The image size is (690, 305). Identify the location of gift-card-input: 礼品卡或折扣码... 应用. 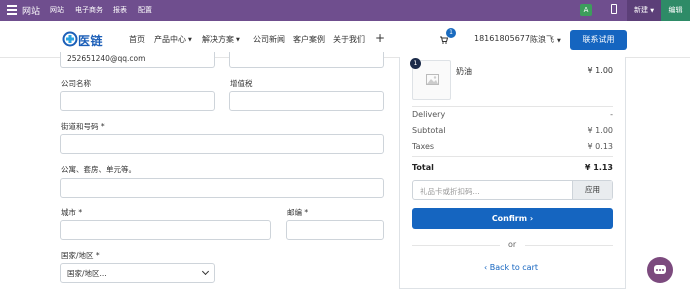
(512, 190).